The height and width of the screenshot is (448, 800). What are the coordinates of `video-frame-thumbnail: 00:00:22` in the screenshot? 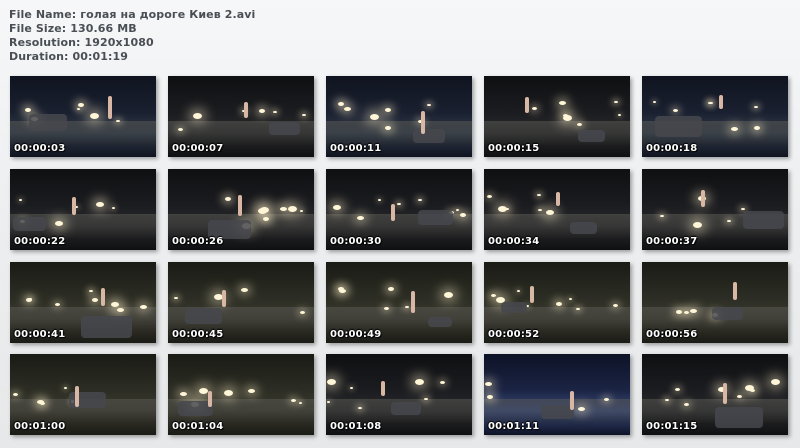 It's located at (83, 209).